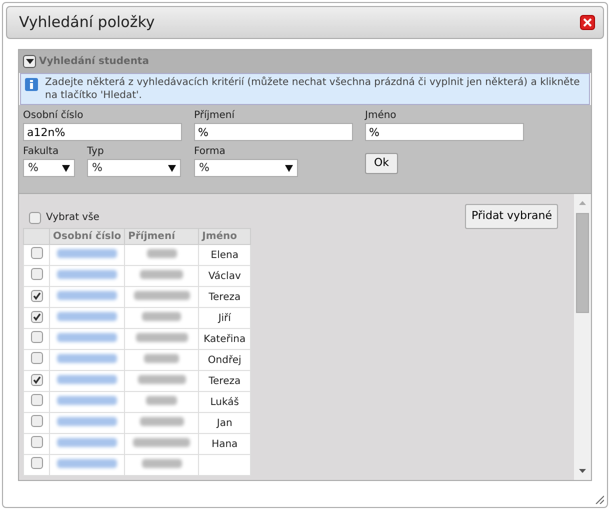 Image resolution: width=610 pixels, height=510 pixels. I want to click on info-icon, so click(31, 84).